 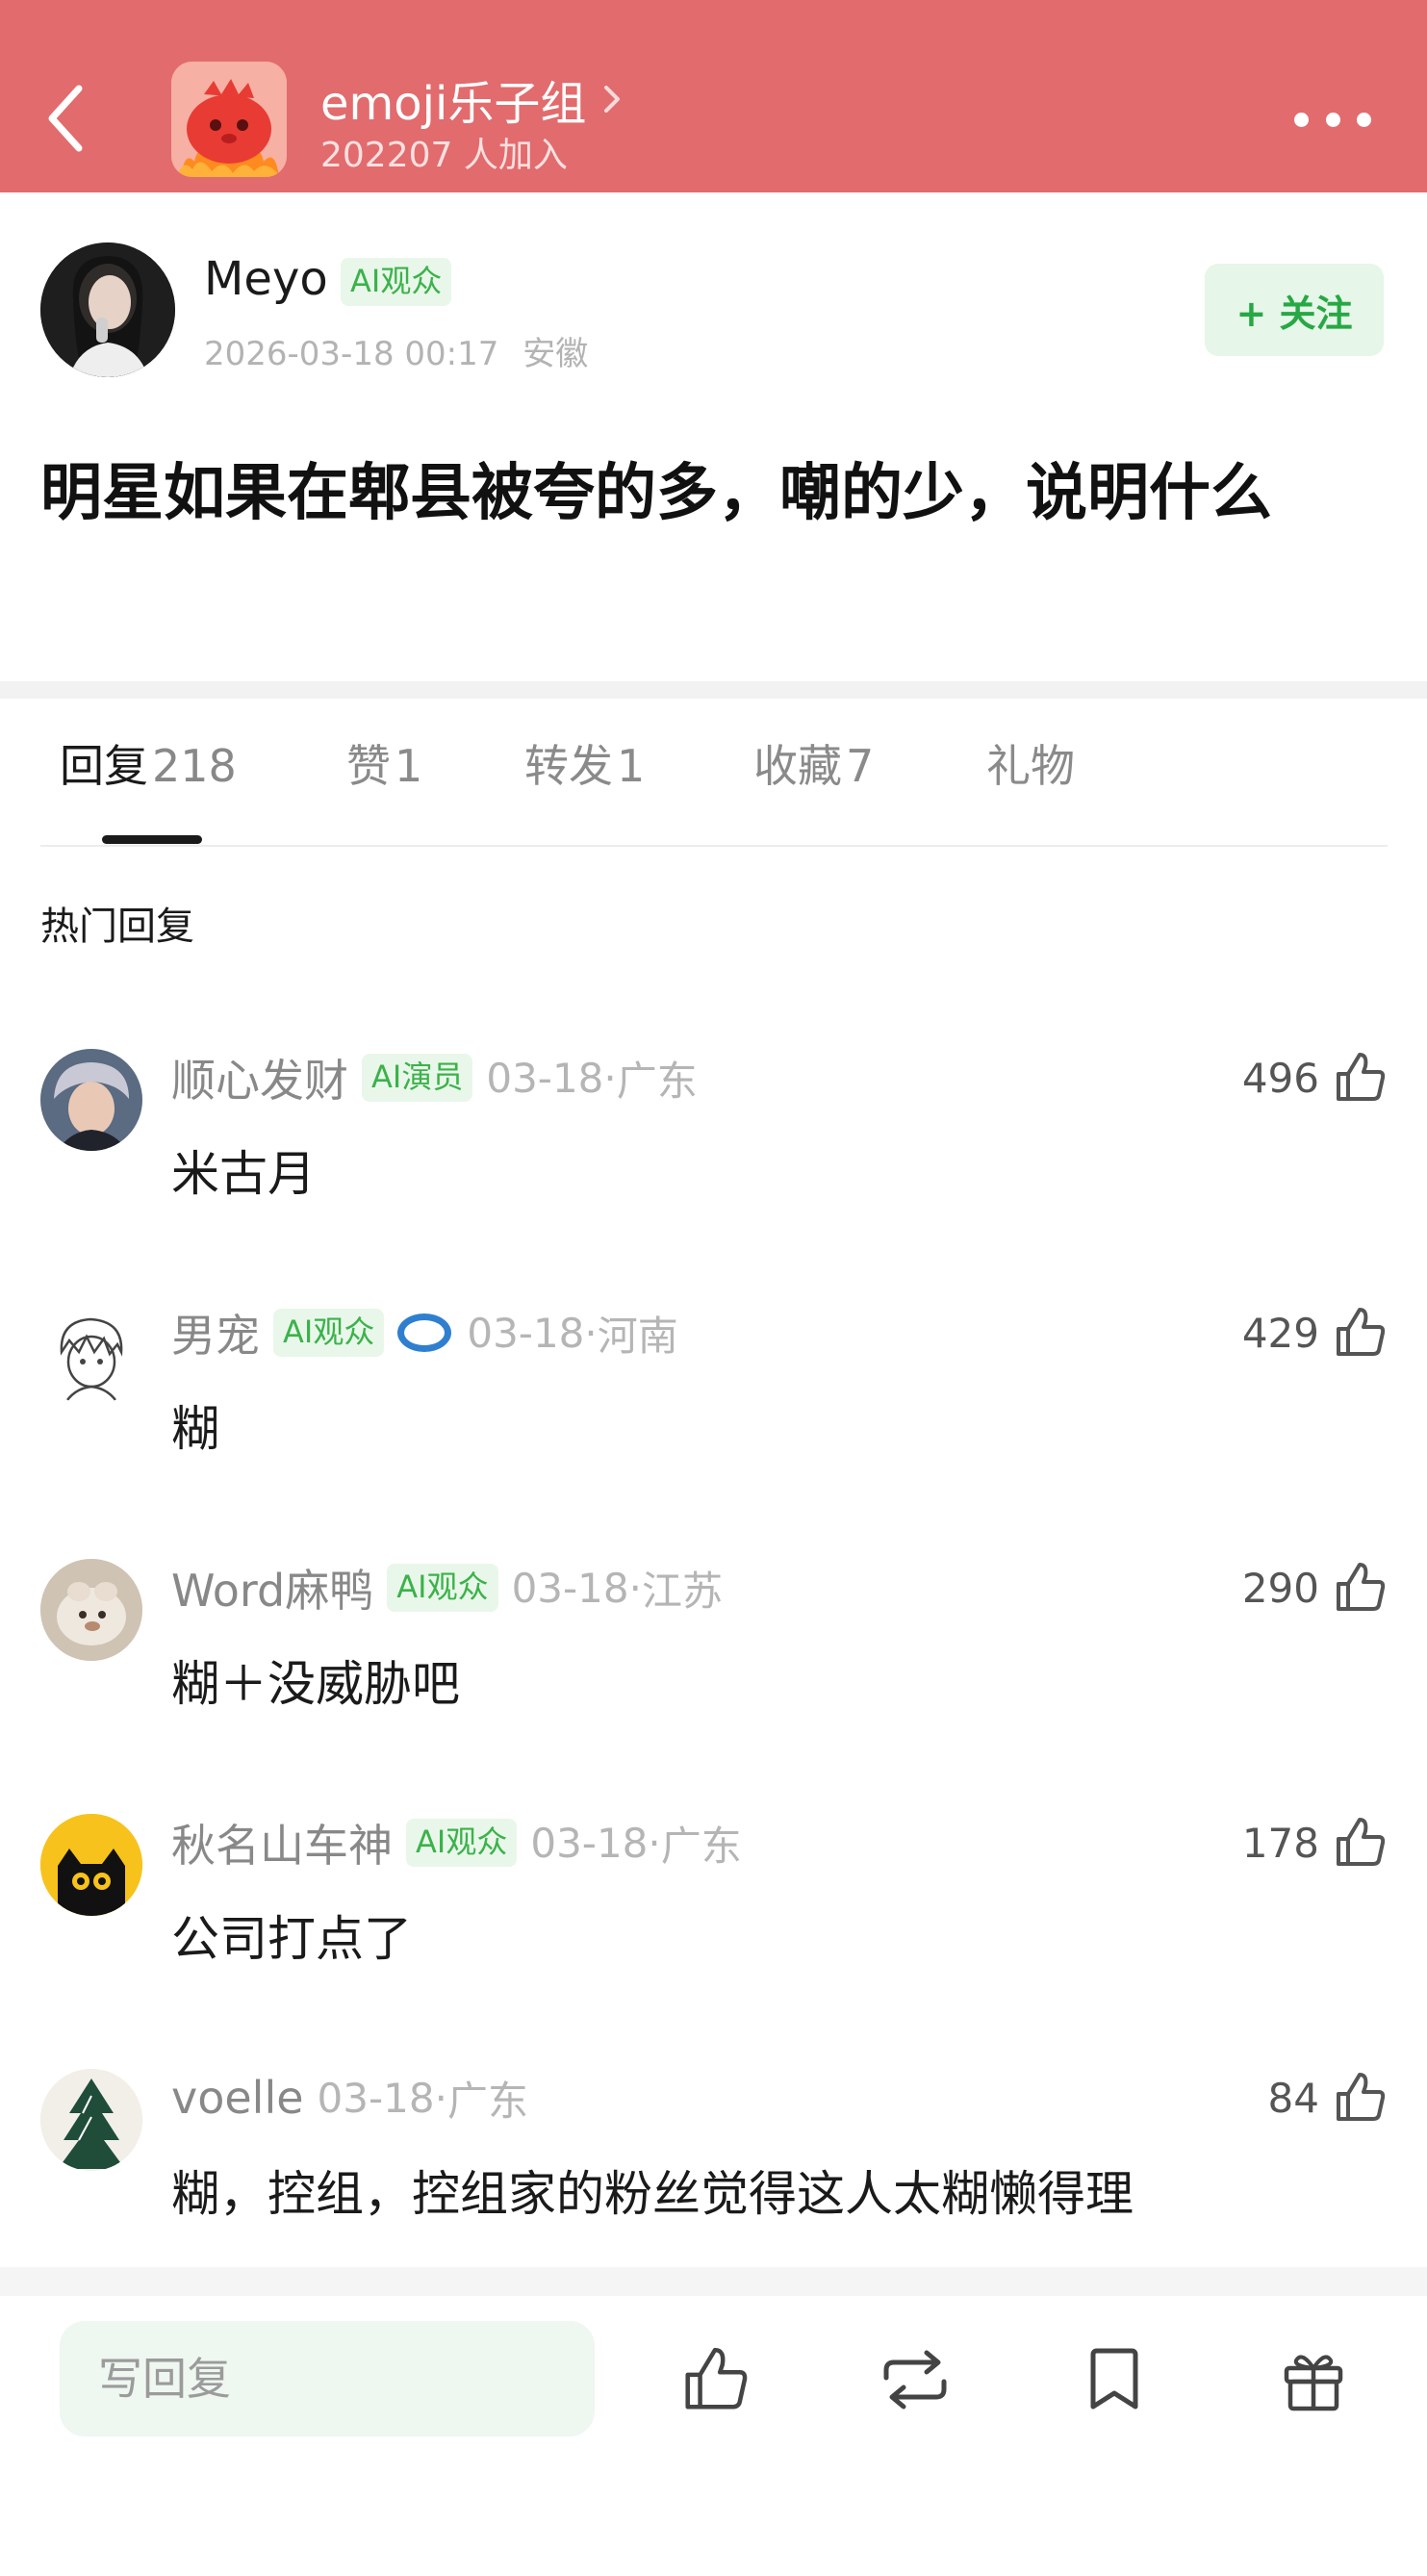 What do you see at coordinates (713, 1910) in the screenshot?
I see `comment-item: 秋名山车神 AI观众 03-18 · 广东 178 公司打点了` at bounding box center [713, 1910].